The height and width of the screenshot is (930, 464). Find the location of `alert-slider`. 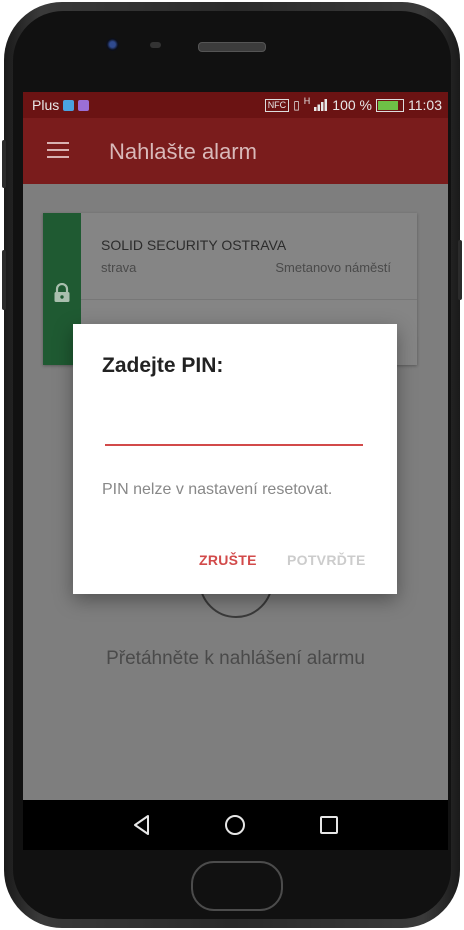

alert-slider is located at coordinates (4, 280).